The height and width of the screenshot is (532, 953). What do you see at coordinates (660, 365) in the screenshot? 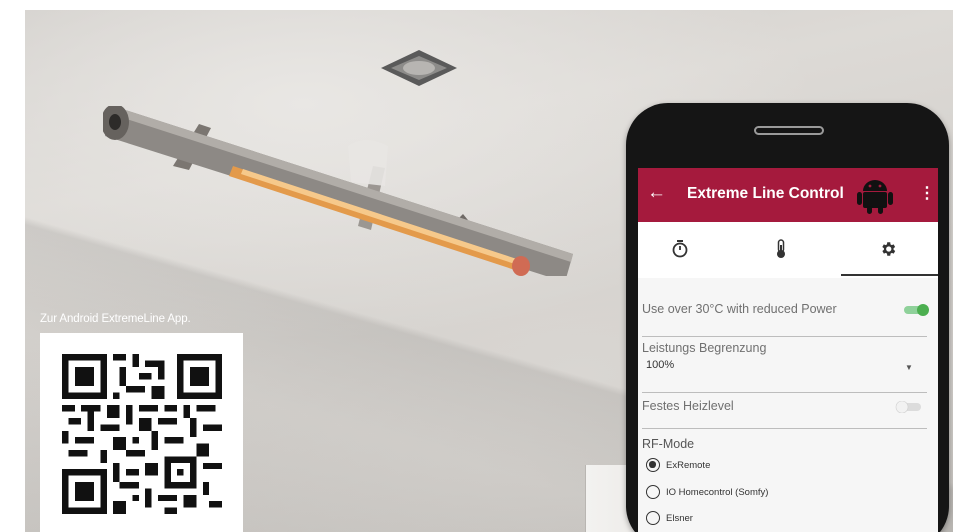
I see `power-limit-value: 100%` at bounding box center [660, 365].